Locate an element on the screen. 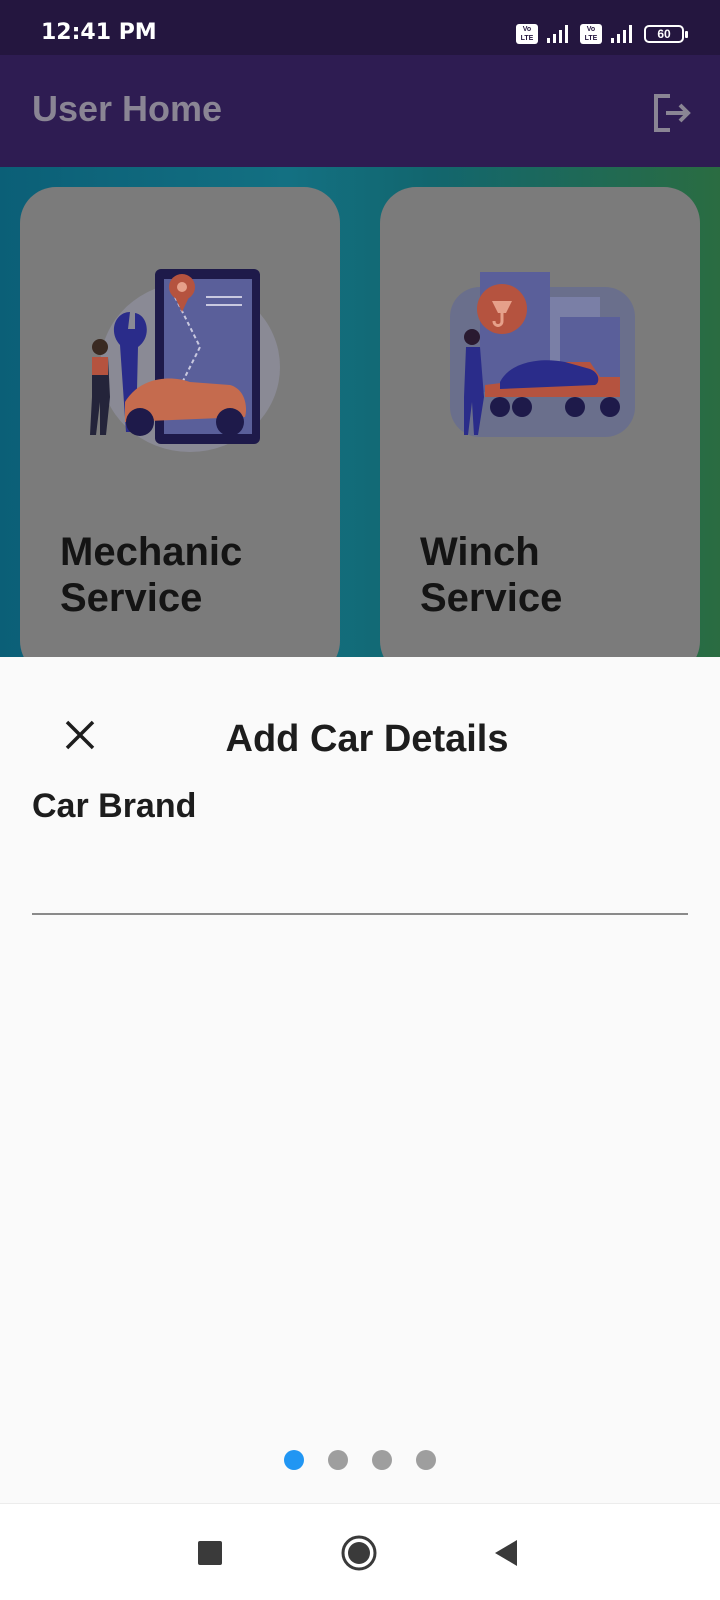 This screenshot has width=720, height=1600. mechanic-illustration is located at coordinates (185, 360).